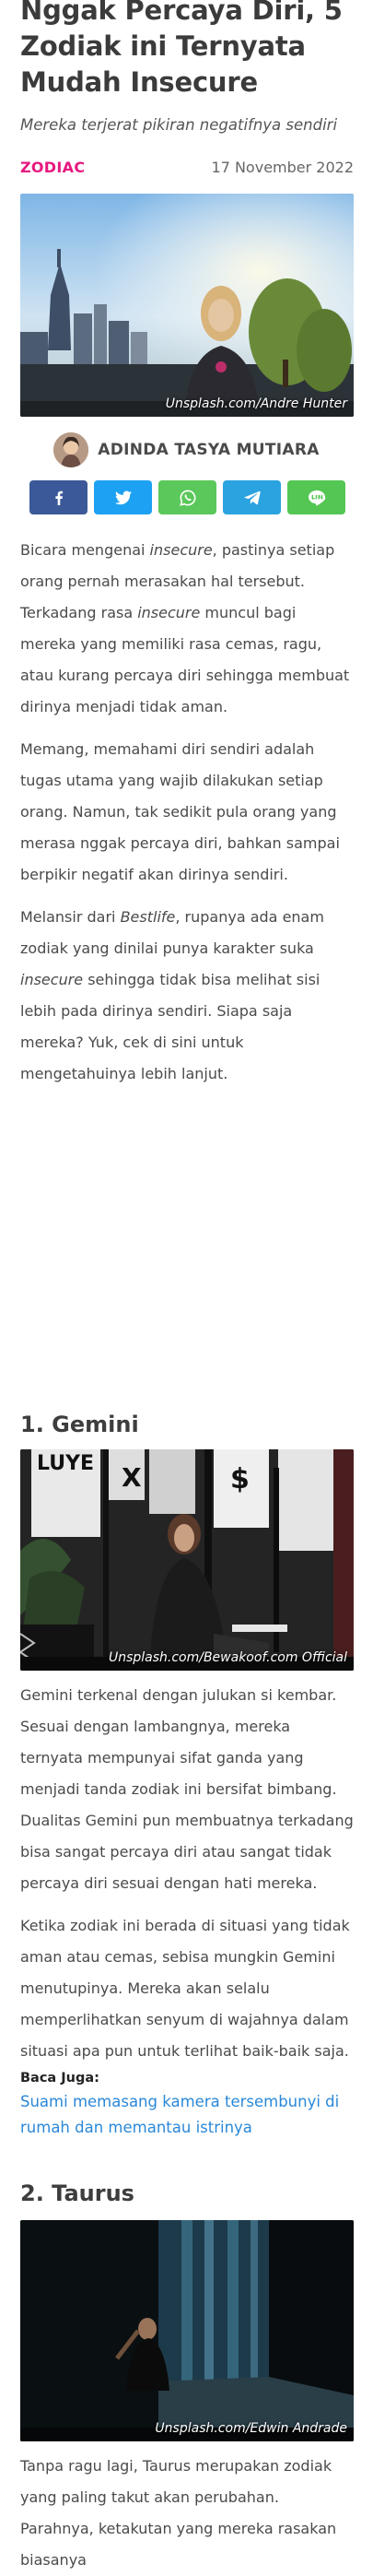  I want to click on text-run: Bicara mengenai, so click(85, 550).